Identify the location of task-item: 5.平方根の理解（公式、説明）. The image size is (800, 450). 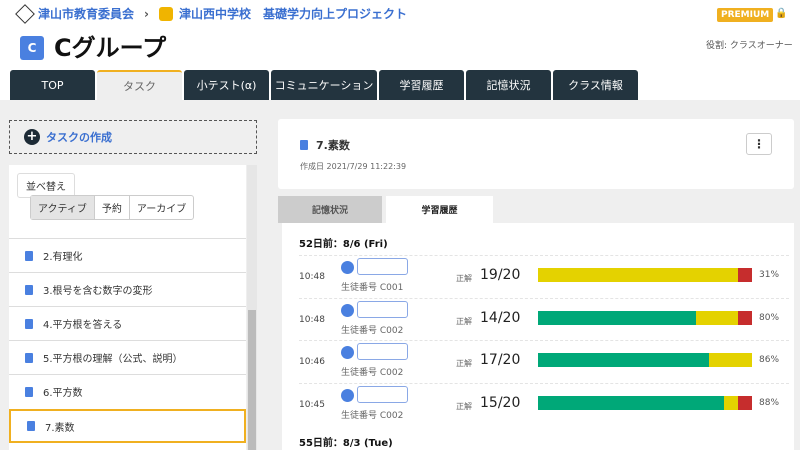
(127, 357).